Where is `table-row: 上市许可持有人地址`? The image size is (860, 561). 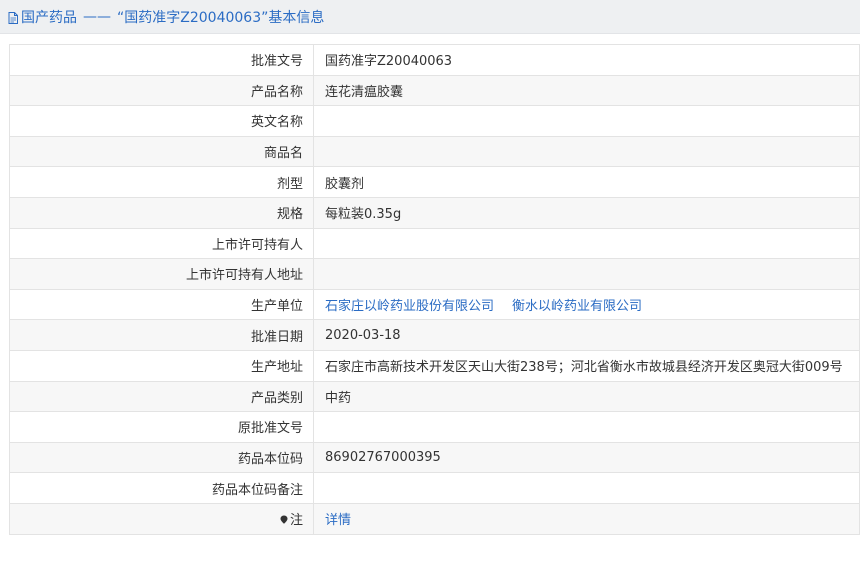 table-row: 上市许可持有人地址 is located at coordinates (434, 274).